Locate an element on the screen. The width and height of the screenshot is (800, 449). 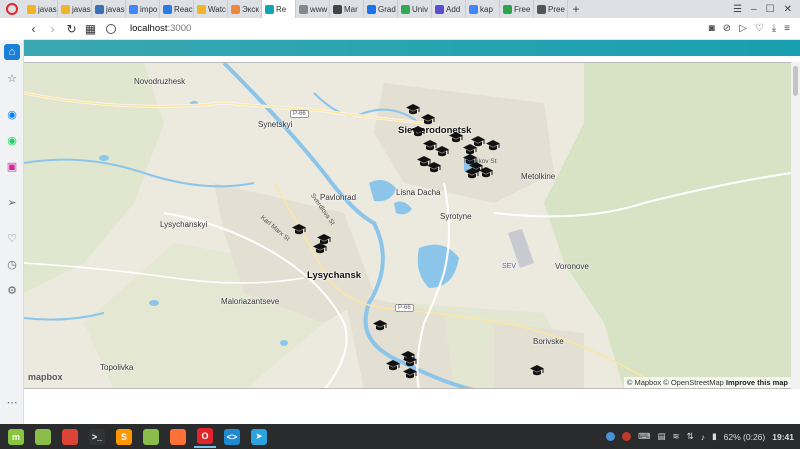
browser-tab: Grad is located at coordinates (381, 9).